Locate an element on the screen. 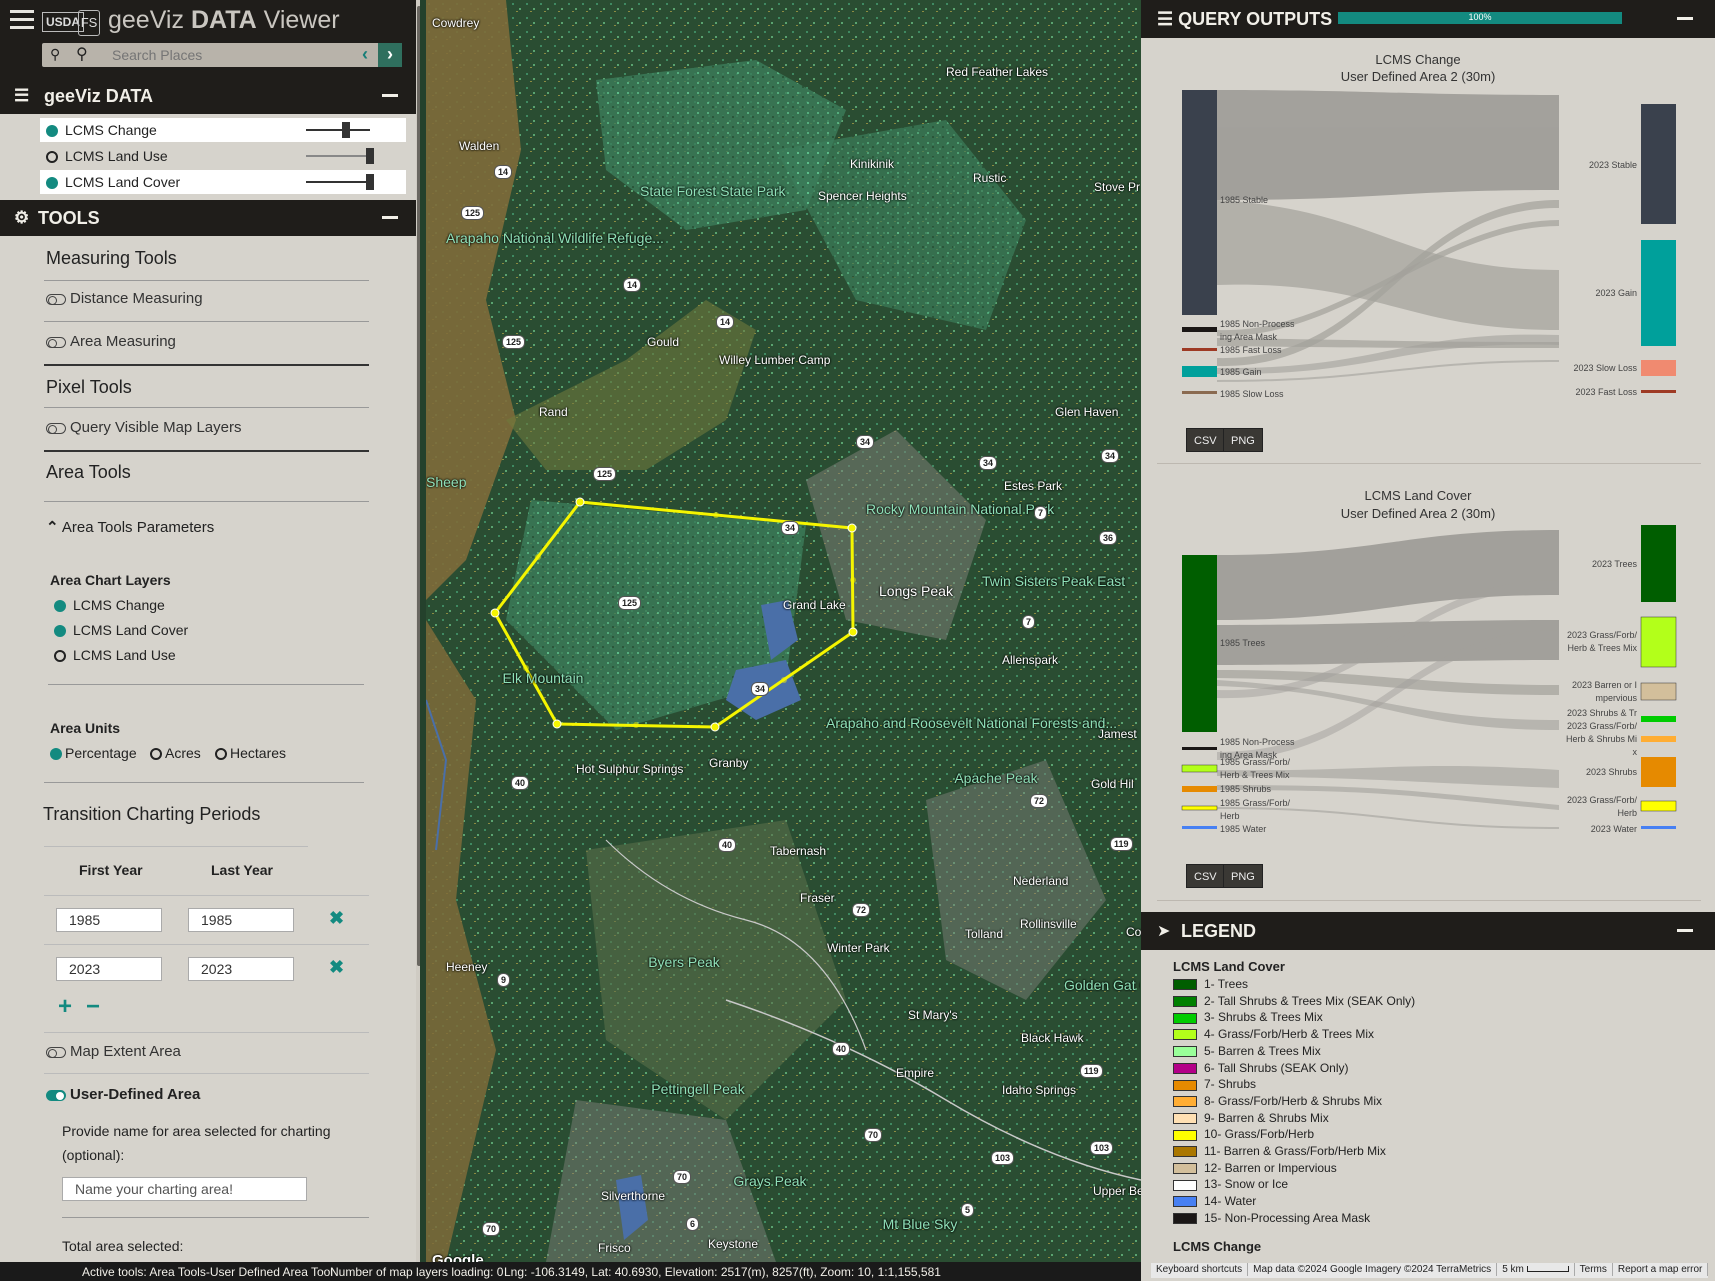  add-period-button: + is located at coordinates (65, 1007).